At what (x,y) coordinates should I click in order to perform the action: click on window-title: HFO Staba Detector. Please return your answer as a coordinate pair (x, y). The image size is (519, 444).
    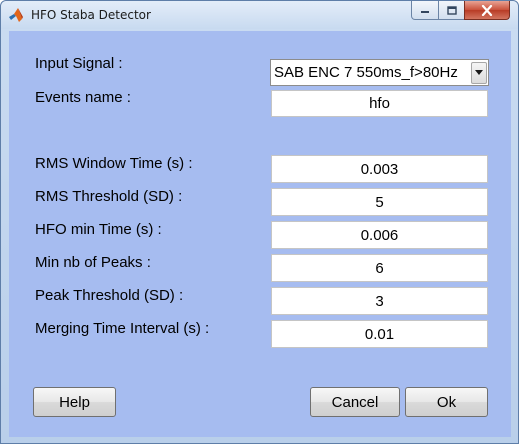
    Looking at the image, I should click on (91, 15).